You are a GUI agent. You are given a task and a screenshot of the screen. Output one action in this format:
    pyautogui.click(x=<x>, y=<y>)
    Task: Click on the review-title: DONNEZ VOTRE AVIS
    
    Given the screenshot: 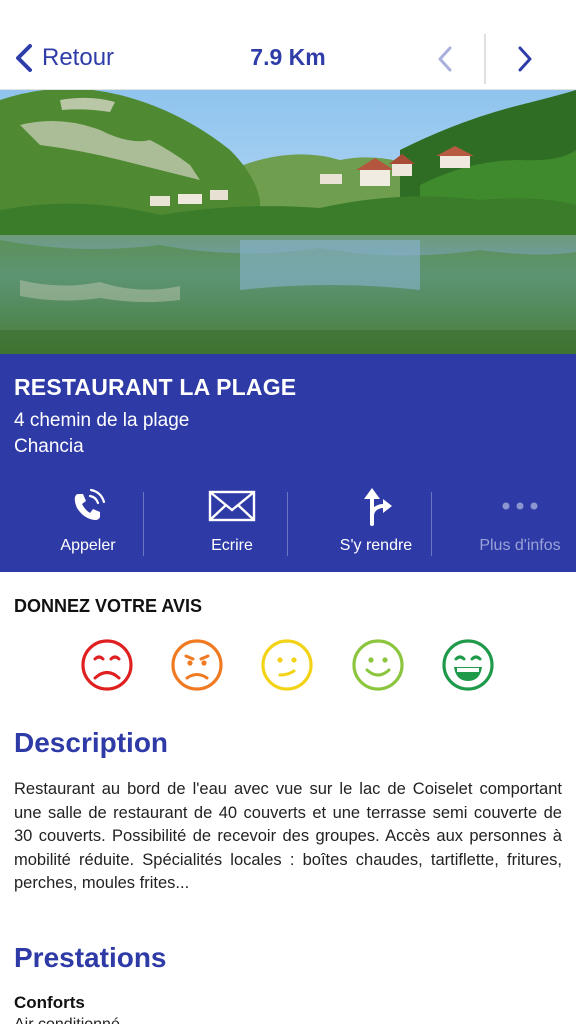 What is the action you would take?
    pyautogui.click(x=108, y=606)
    